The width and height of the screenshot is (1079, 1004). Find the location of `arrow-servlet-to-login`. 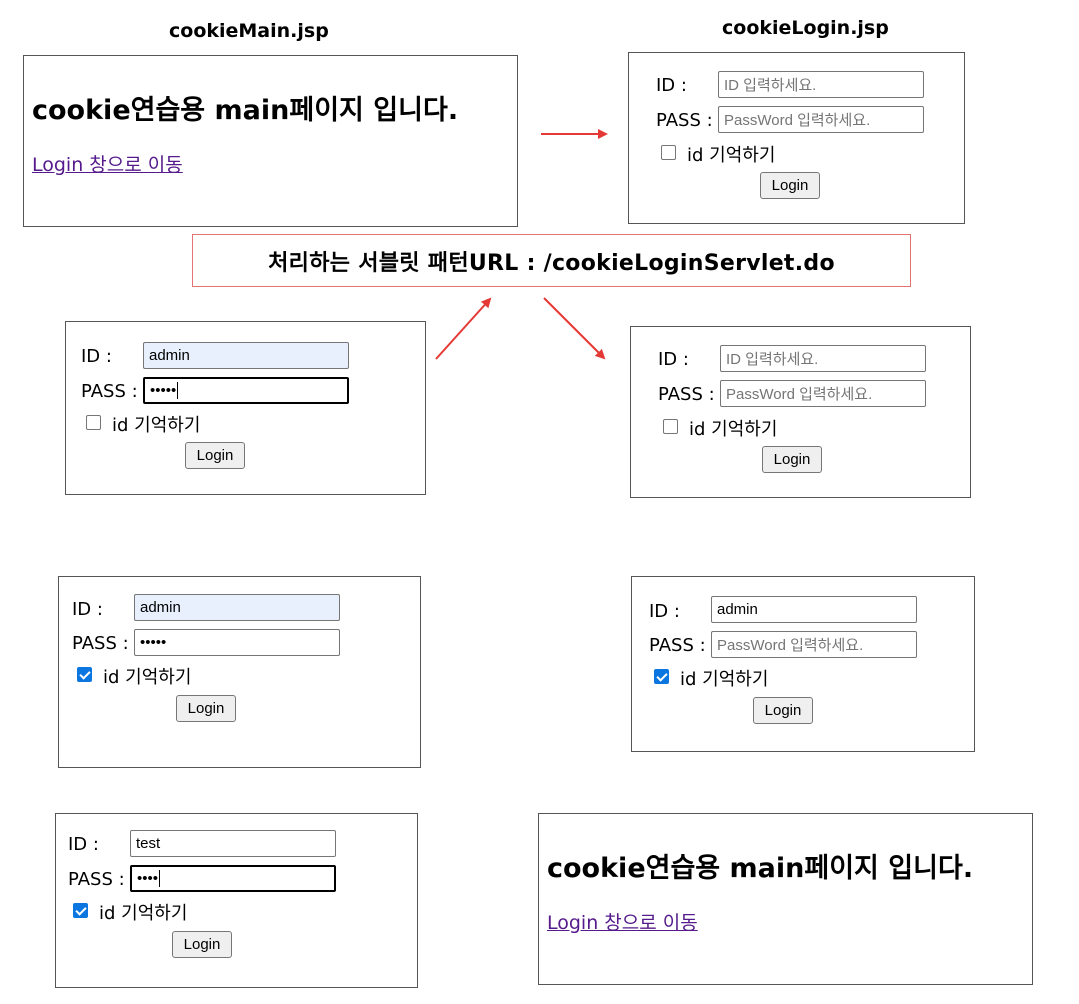

arrow-servlet-to-login is located at coordinates (574, 328).